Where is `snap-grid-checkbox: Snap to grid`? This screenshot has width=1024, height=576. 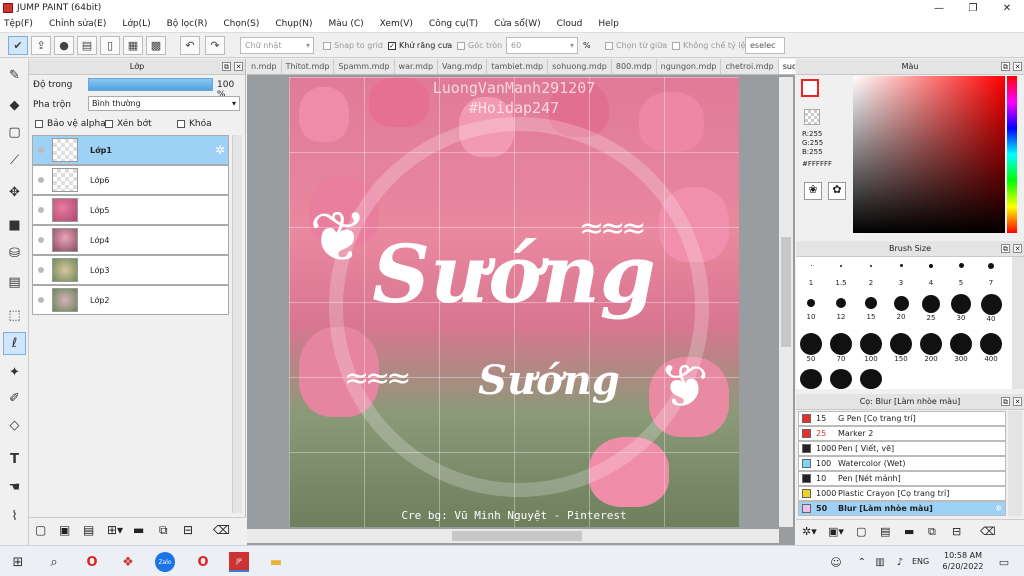
snap-grid-checkbox: Snap to grid is located at coordinates (353, 45).